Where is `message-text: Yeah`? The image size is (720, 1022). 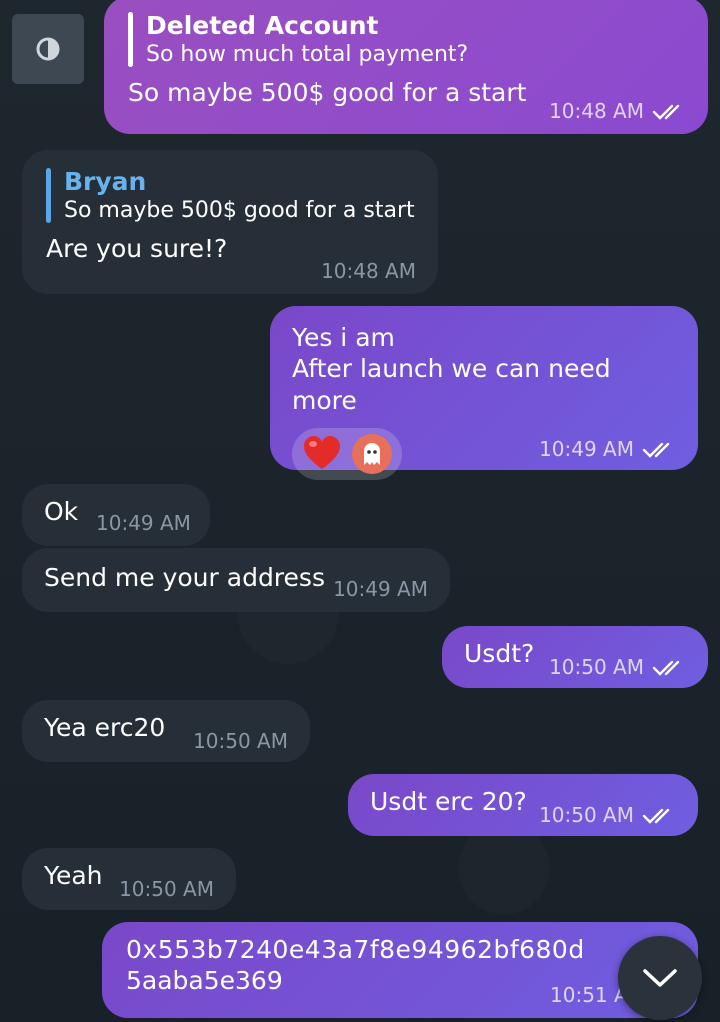 message-text: Yeah is located at coordinates (73, 875).